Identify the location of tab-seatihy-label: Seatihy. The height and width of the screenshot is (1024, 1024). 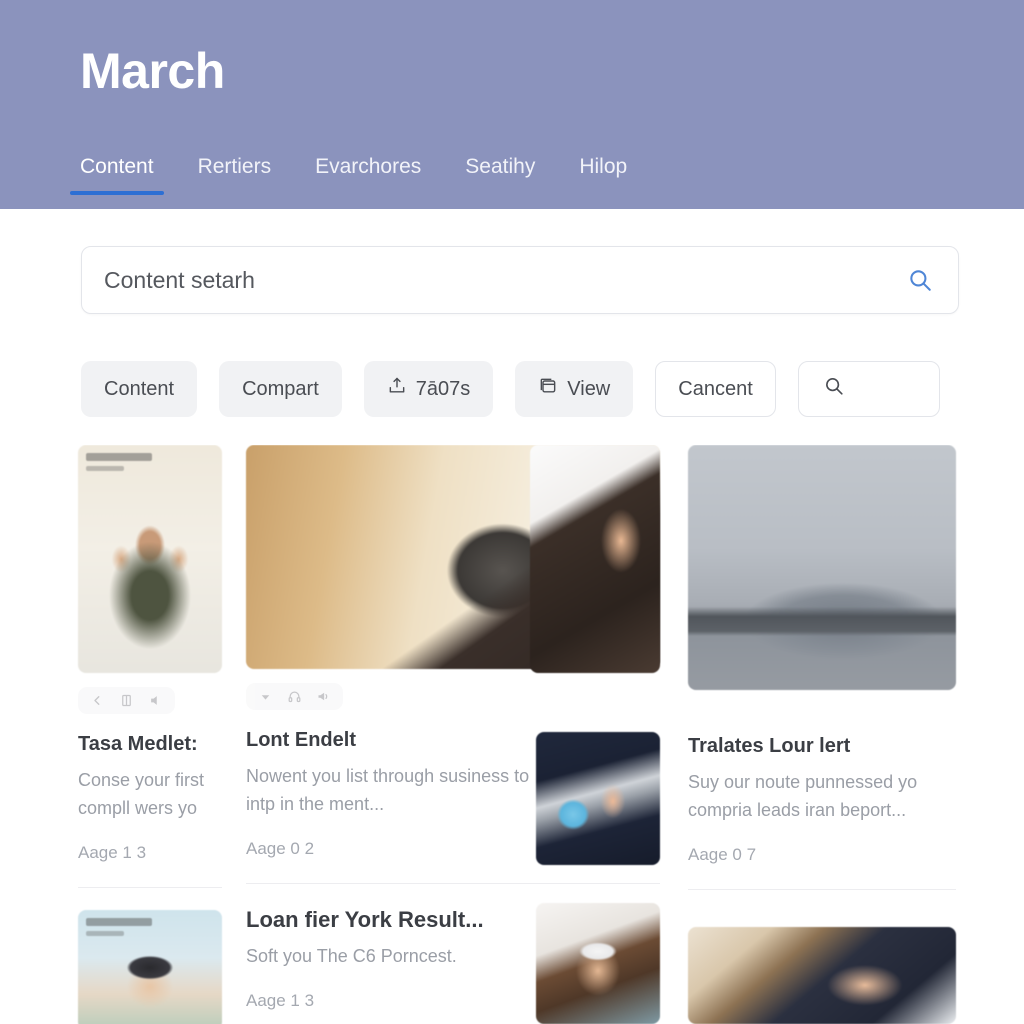
(500, 166).